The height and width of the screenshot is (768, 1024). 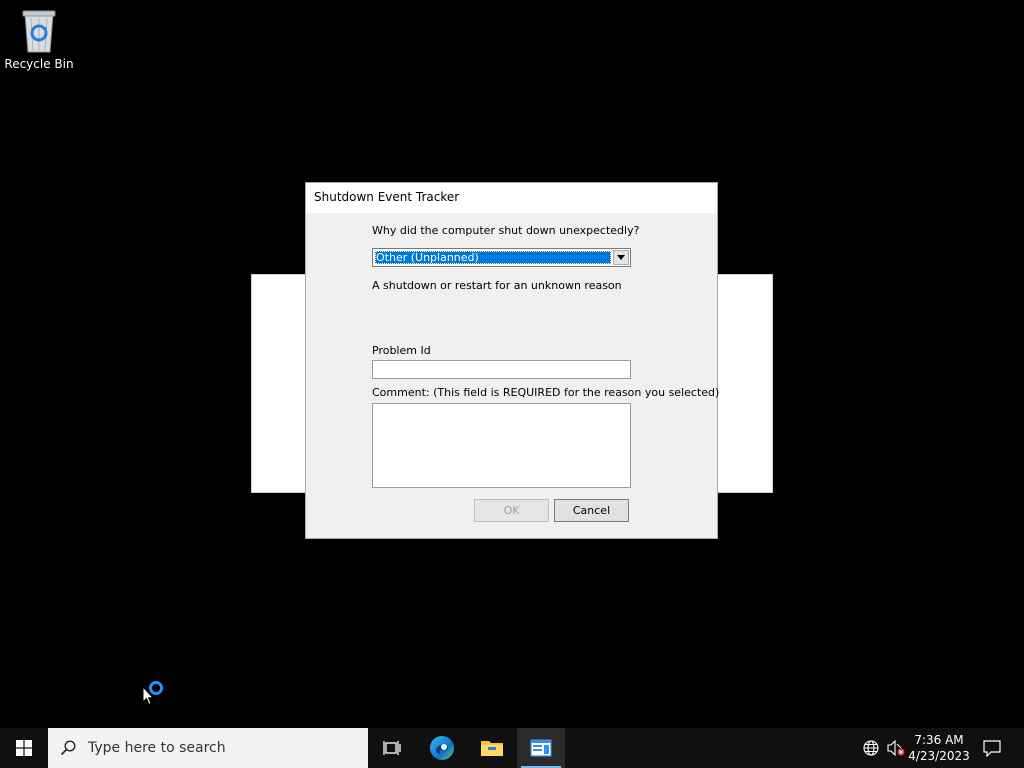 I want to click on taskbar-search-box: Type here to search, so click(x=208, y=748).